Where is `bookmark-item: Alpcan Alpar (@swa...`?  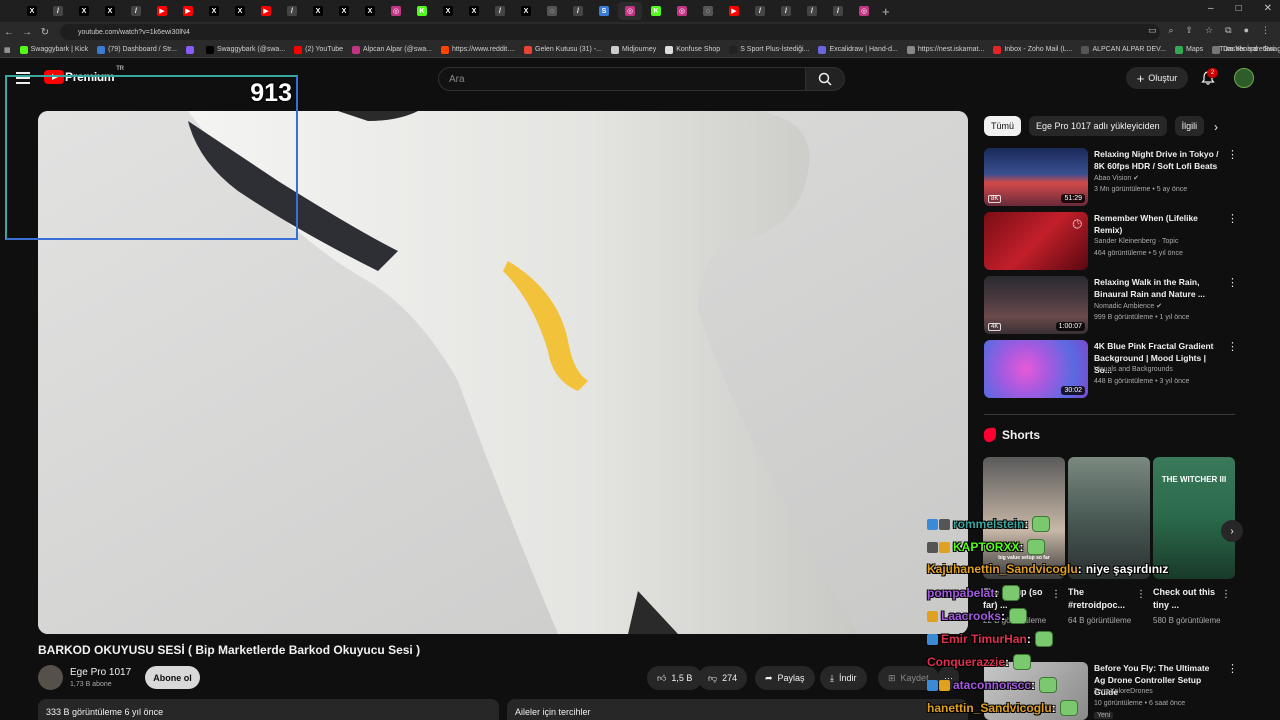
bookmark-item: Alpcan Alpar (@swa... is located at coordinates (392, 49).